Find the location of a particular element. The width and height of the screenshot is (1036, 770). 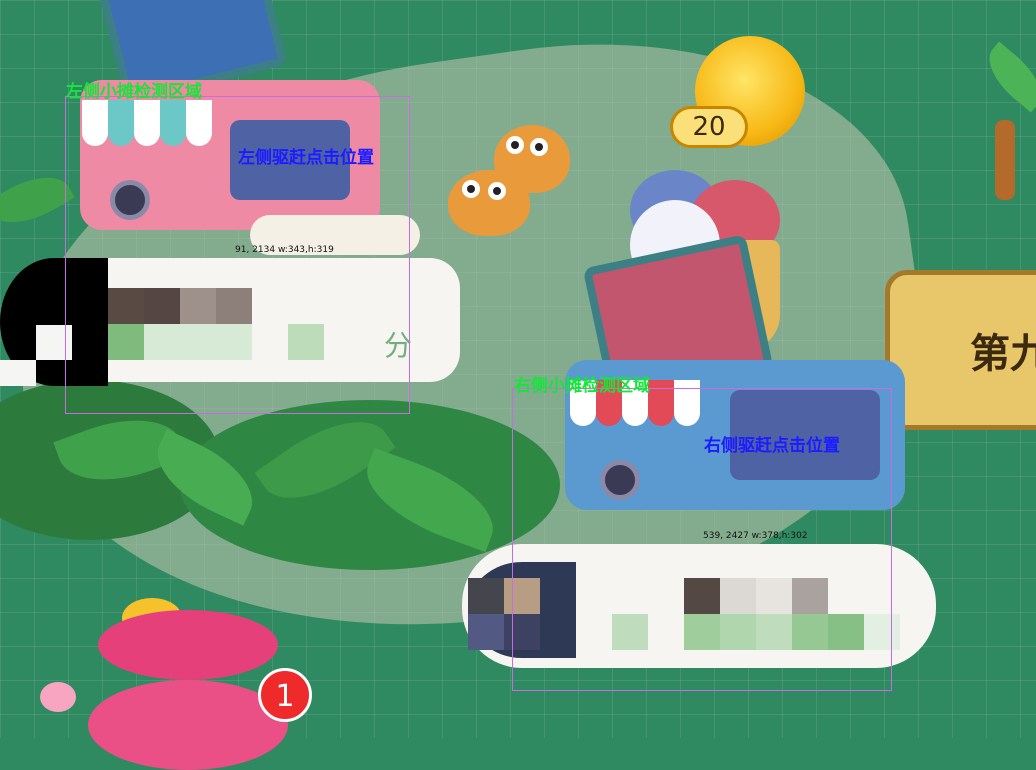

level-sign-text: 第九 is located at coordinates (1003, 354).